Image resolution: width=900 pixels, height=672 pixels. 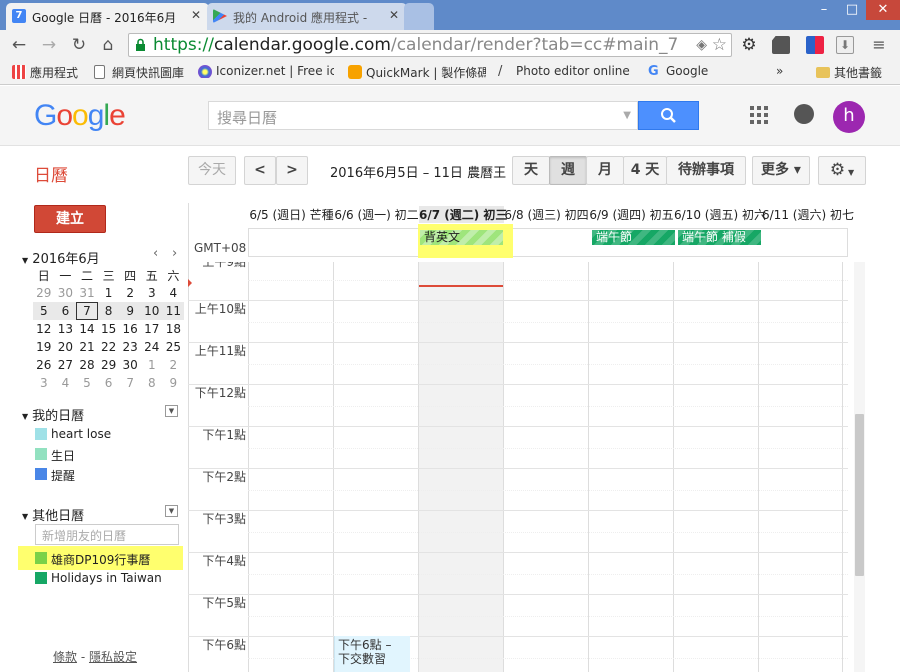 What do you see at coordinates (701, 45) in the screenshot?
I see `translate-icon: ◈` at bounding box center [701, 45].